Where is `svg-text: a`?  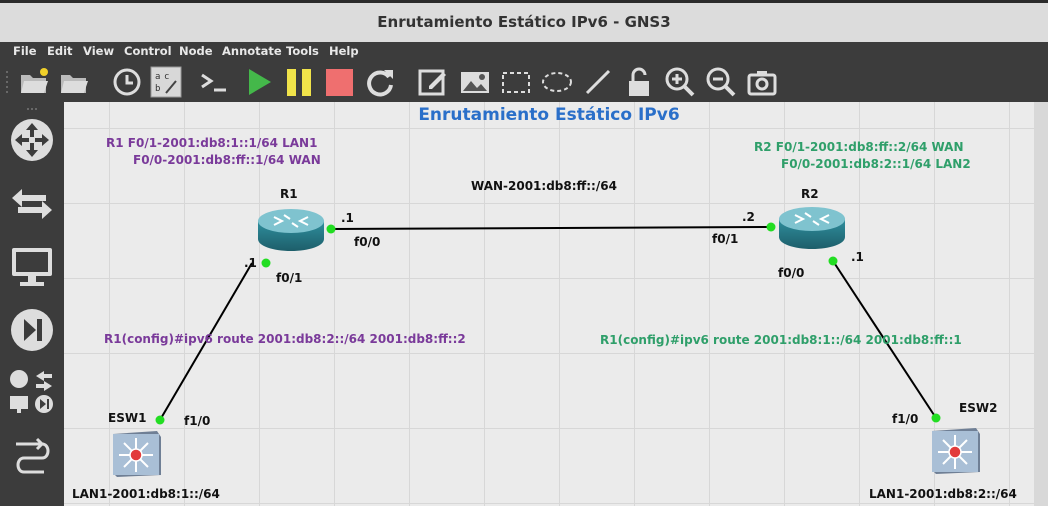 svg-text: a is located at coordinates (157, 77).